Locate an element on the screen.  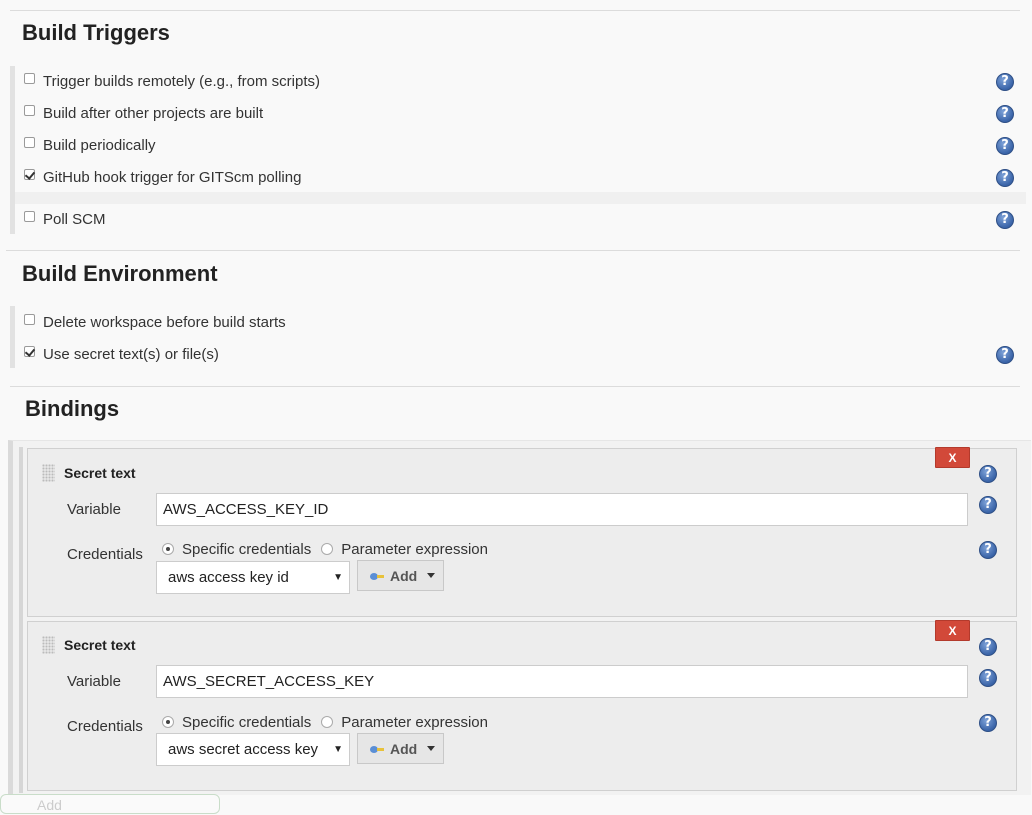
section-title-build-environment: Build Environment is located at coordinates (120, 273).